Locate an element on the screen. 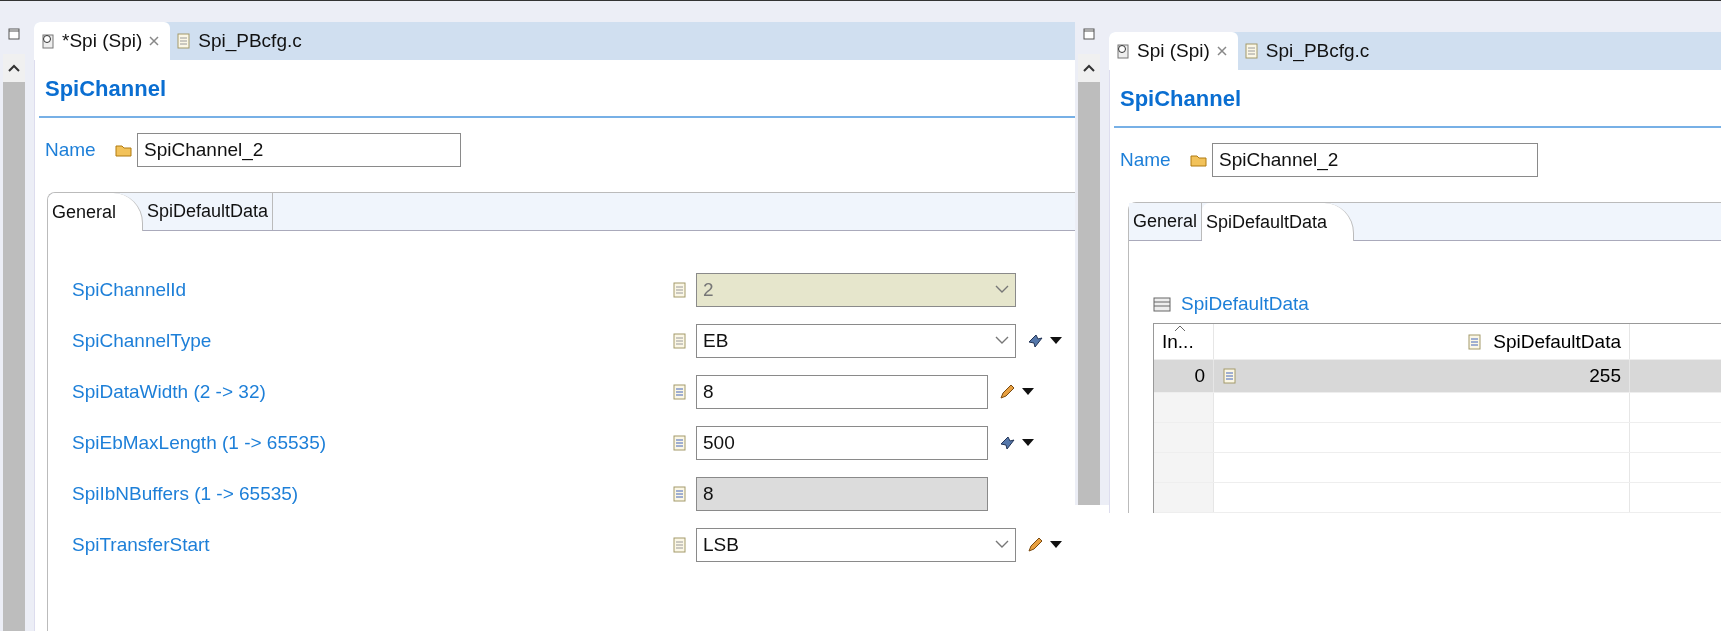 Image resolution: width=1721 pixels, height=631 pixels. parameter-label: SpiIbNBuffers (1 -> 65535) is located at coordinates (186, 493).